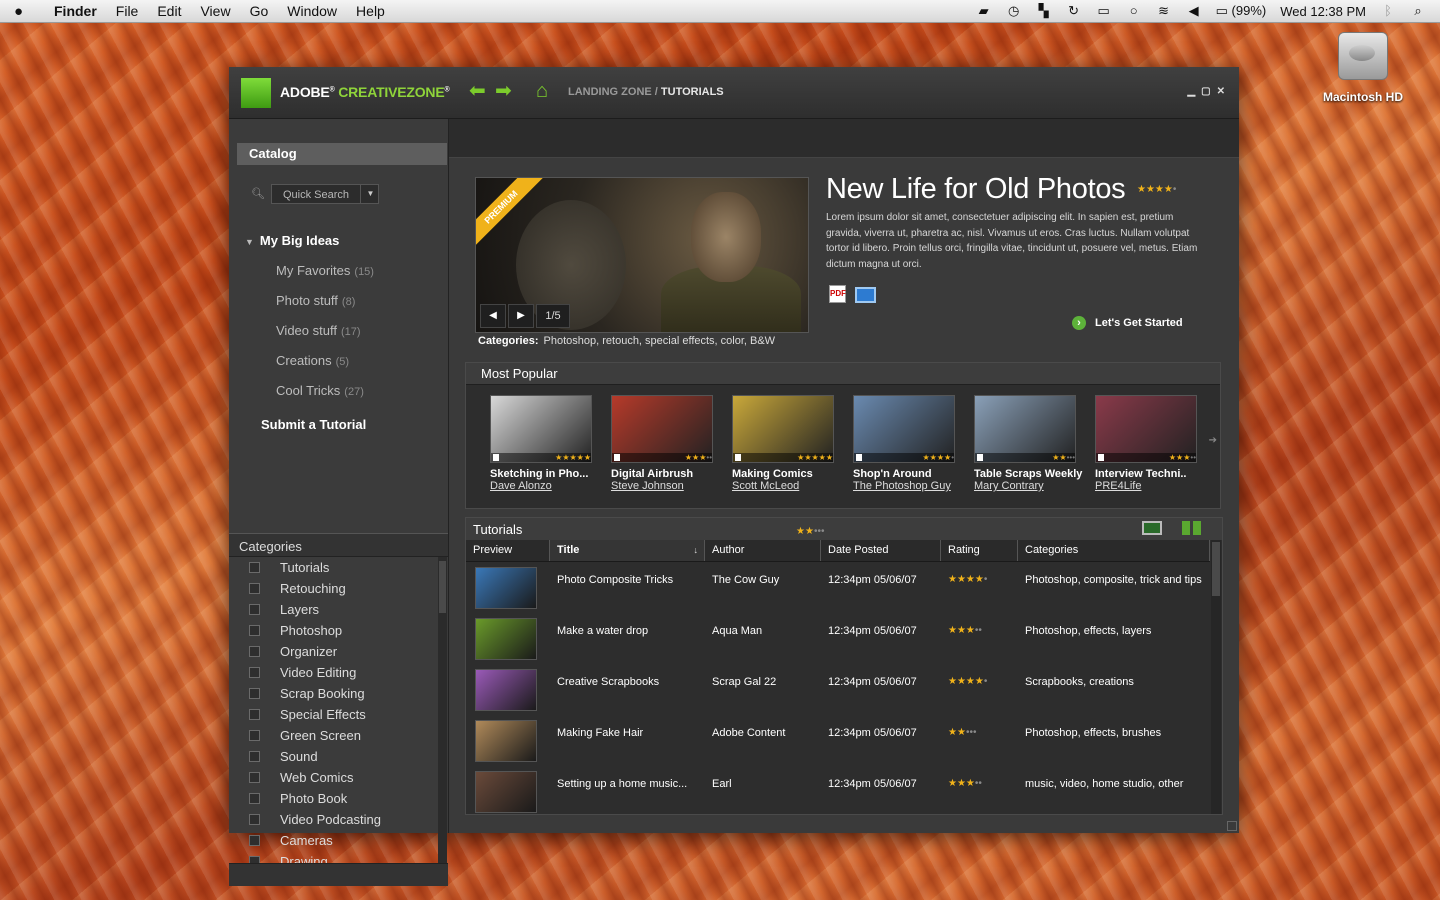 Image resolution: width=1440 pixels, height=900 pixels. Describe the element at coordinates (333, 798) in the screenshot. I see `category-item: Photo Book` at that location.